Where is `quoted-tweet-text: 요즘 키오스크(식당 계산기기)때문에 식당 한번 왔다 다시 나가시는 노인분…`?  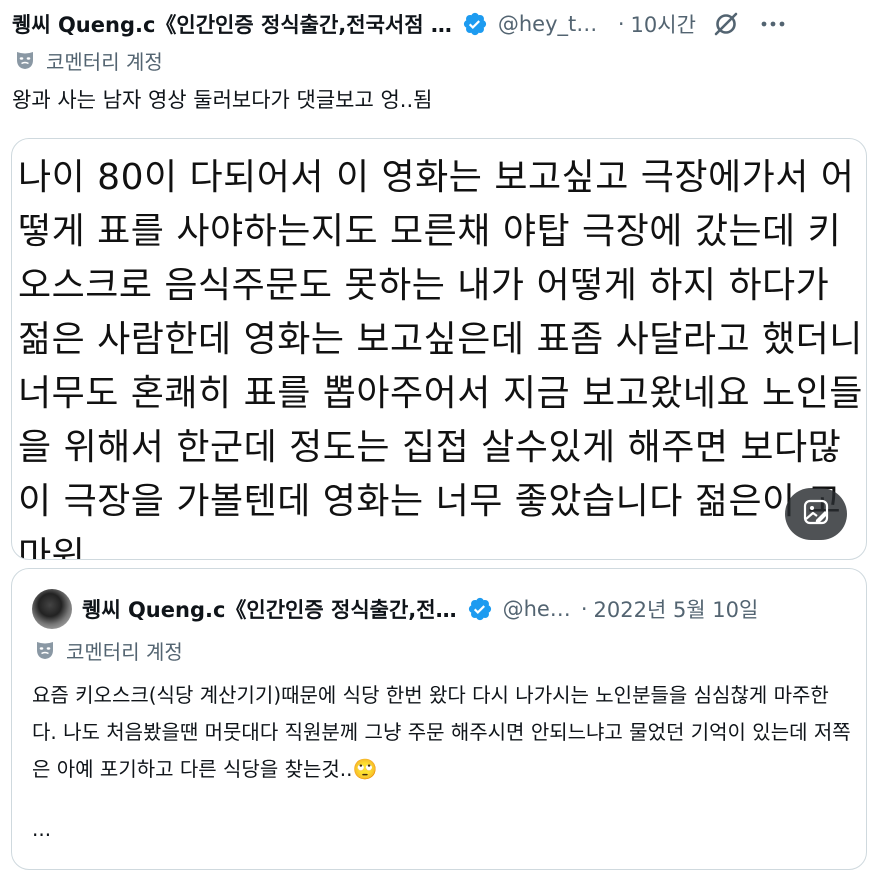 quoted-tweet-text: 요즘 키오스크(식당 계산기기)때문에 식당 한번 왔다 다시 나가시는 노인분… is located at coordinates (441, 732).